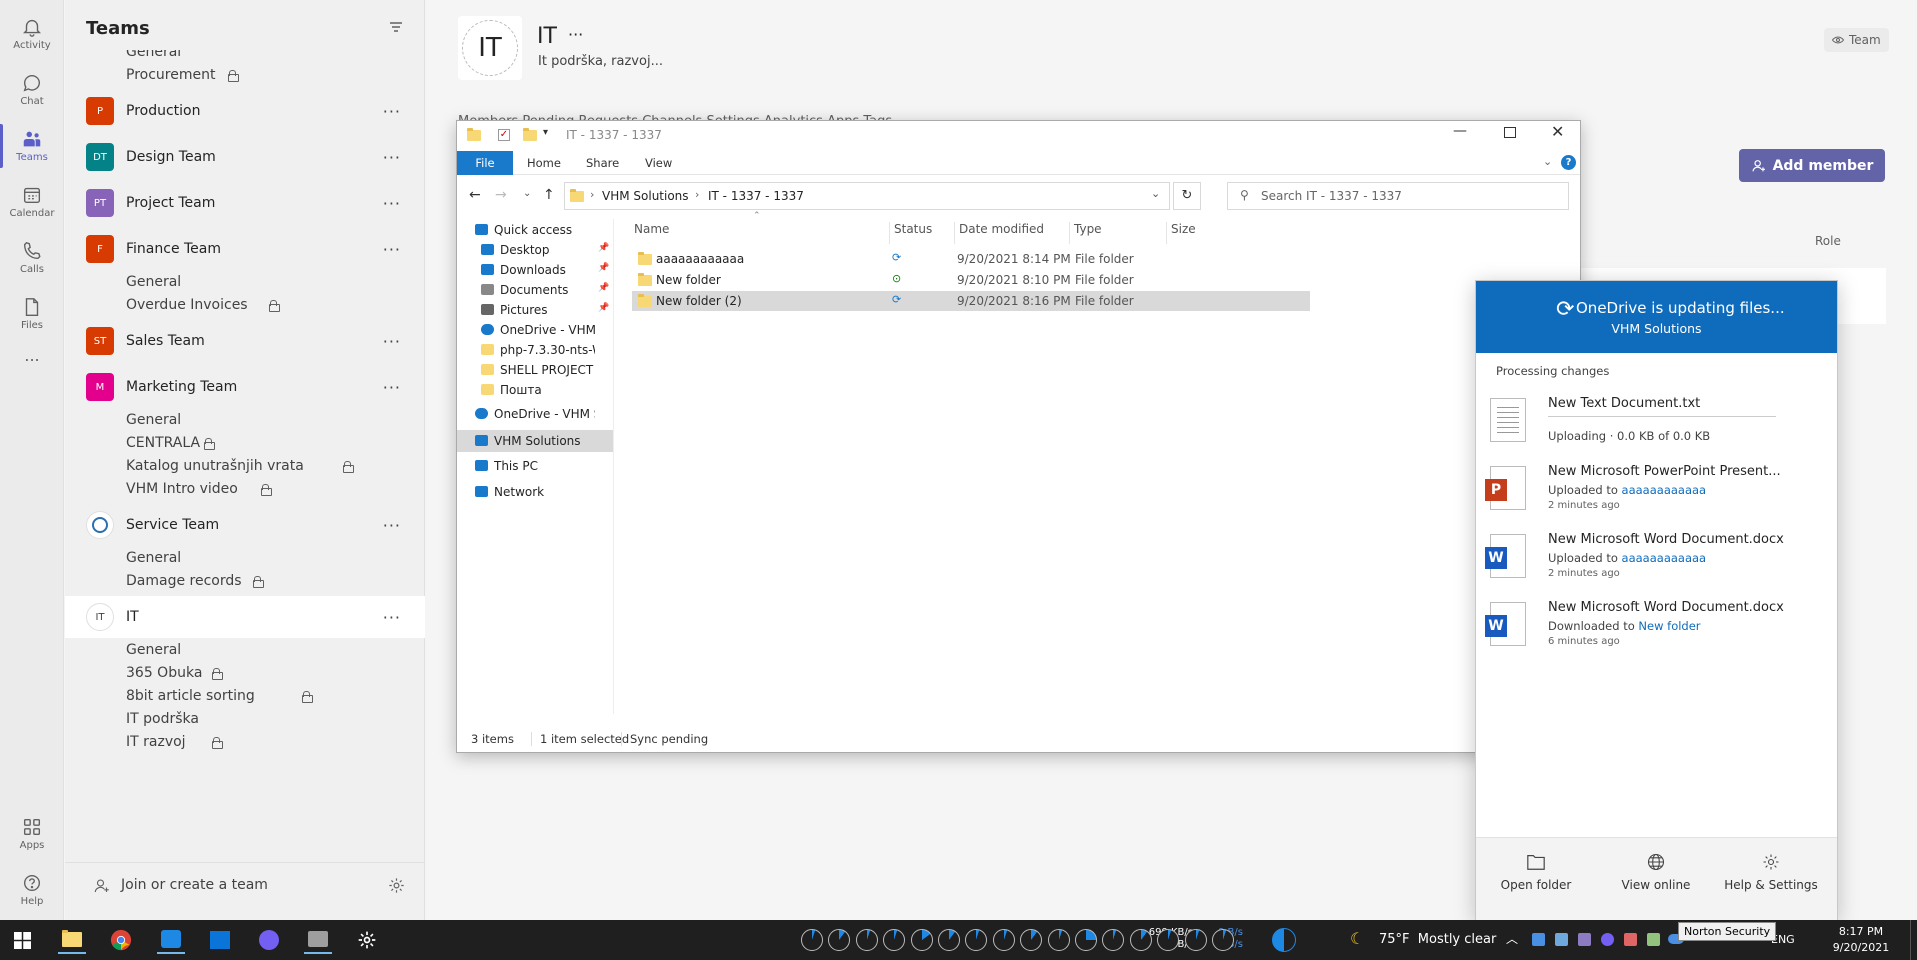 Image resolution: width=1917 pixels, height=960 pixels. Describe the element at coordinates (1437, 939) in the screenshot. I see `weather-text: 75°F Mostly clear` at that location.